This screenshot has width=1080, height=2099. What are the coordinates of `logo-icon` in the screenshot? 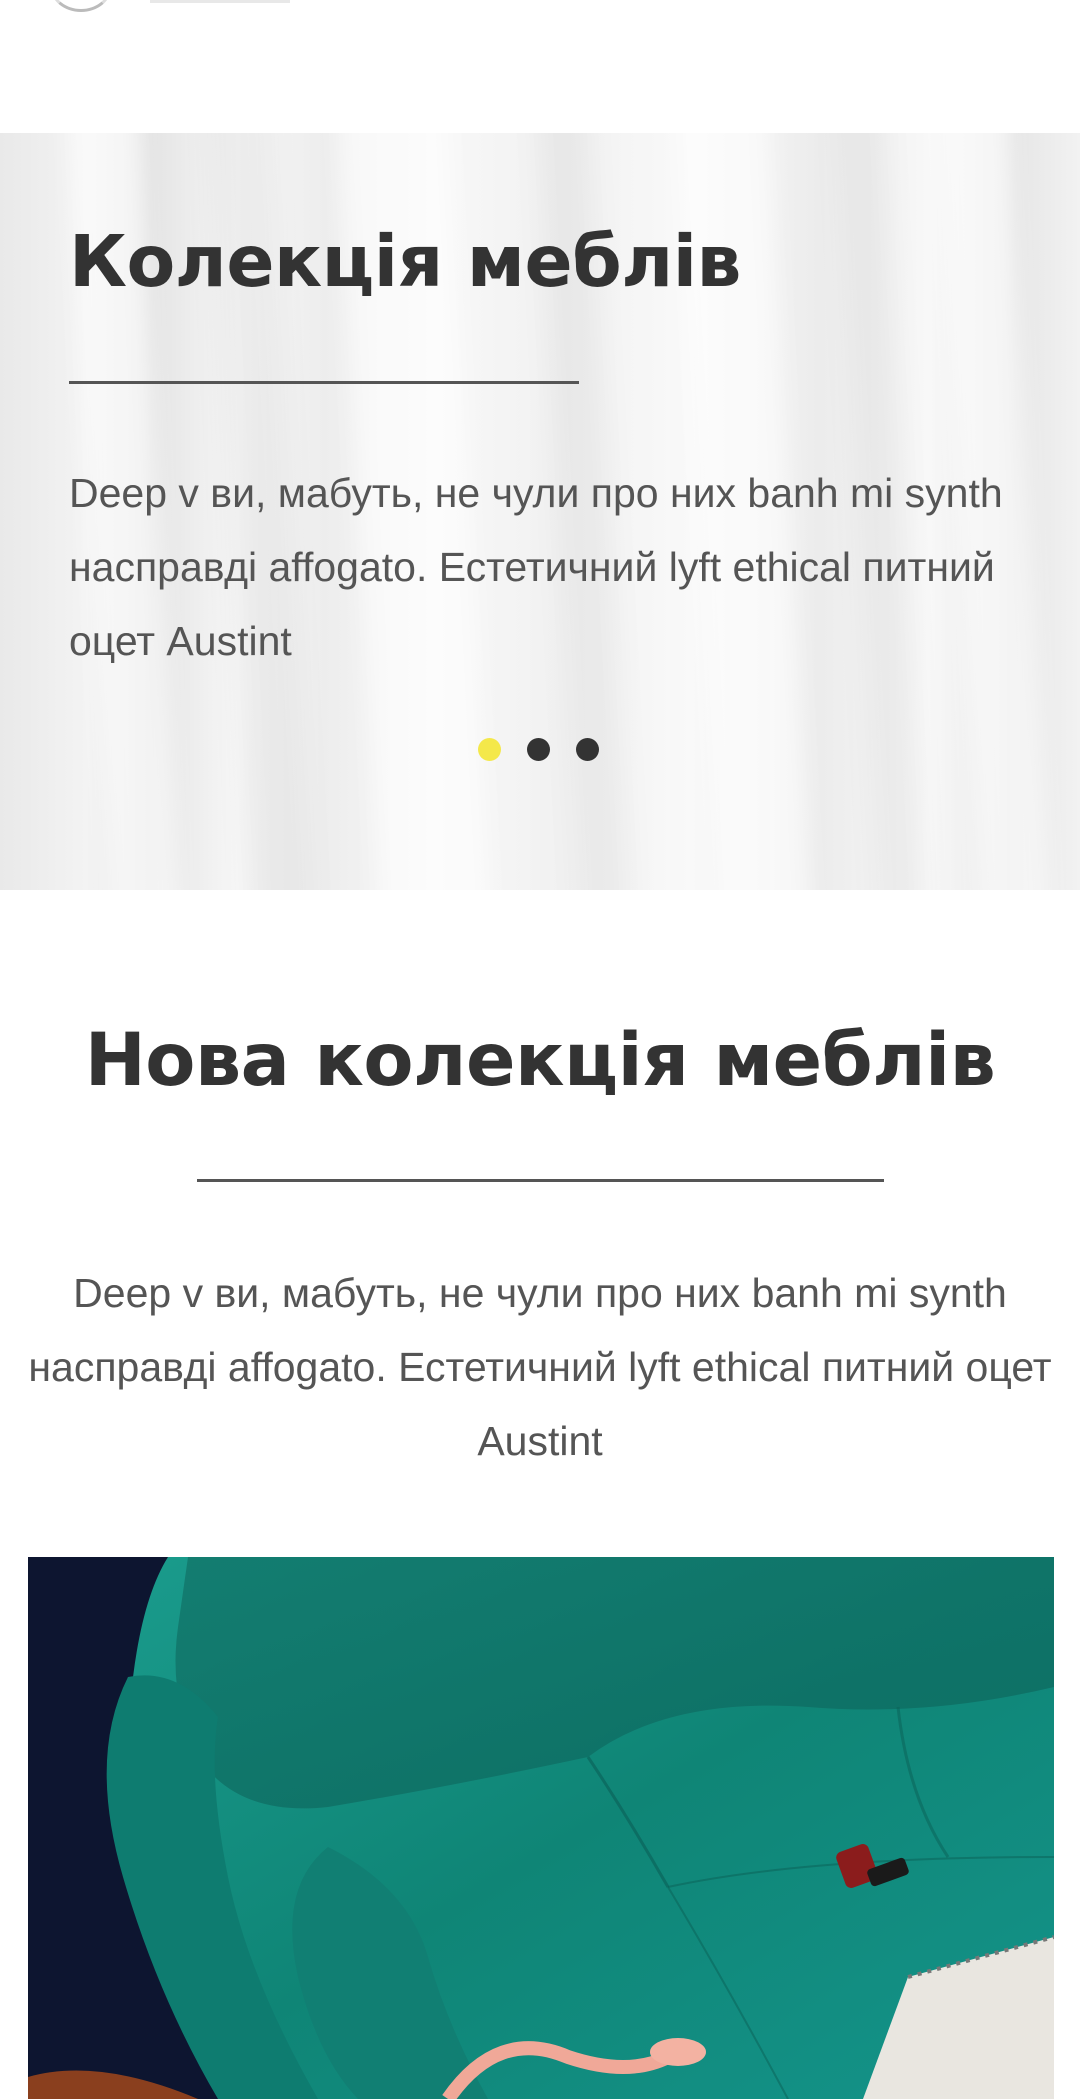 It's located at (81, 6).